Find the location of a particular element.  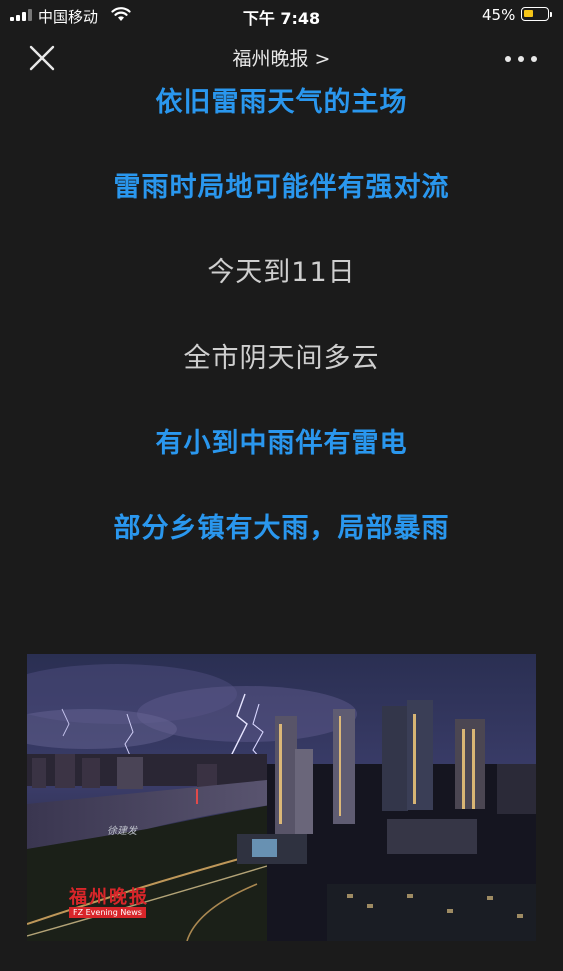

logo-text: 福州晚报 is located at coordinates (109, 897).